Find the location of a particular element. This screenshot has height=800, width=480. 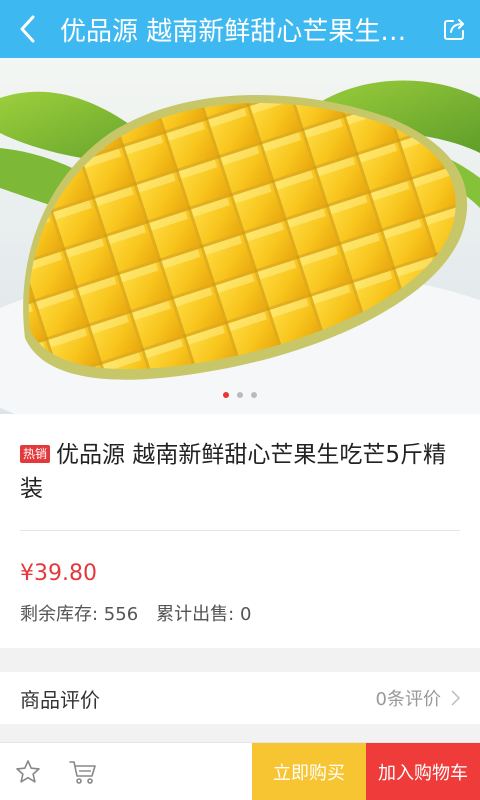

cart-icon is located at coordinates (82, 772).